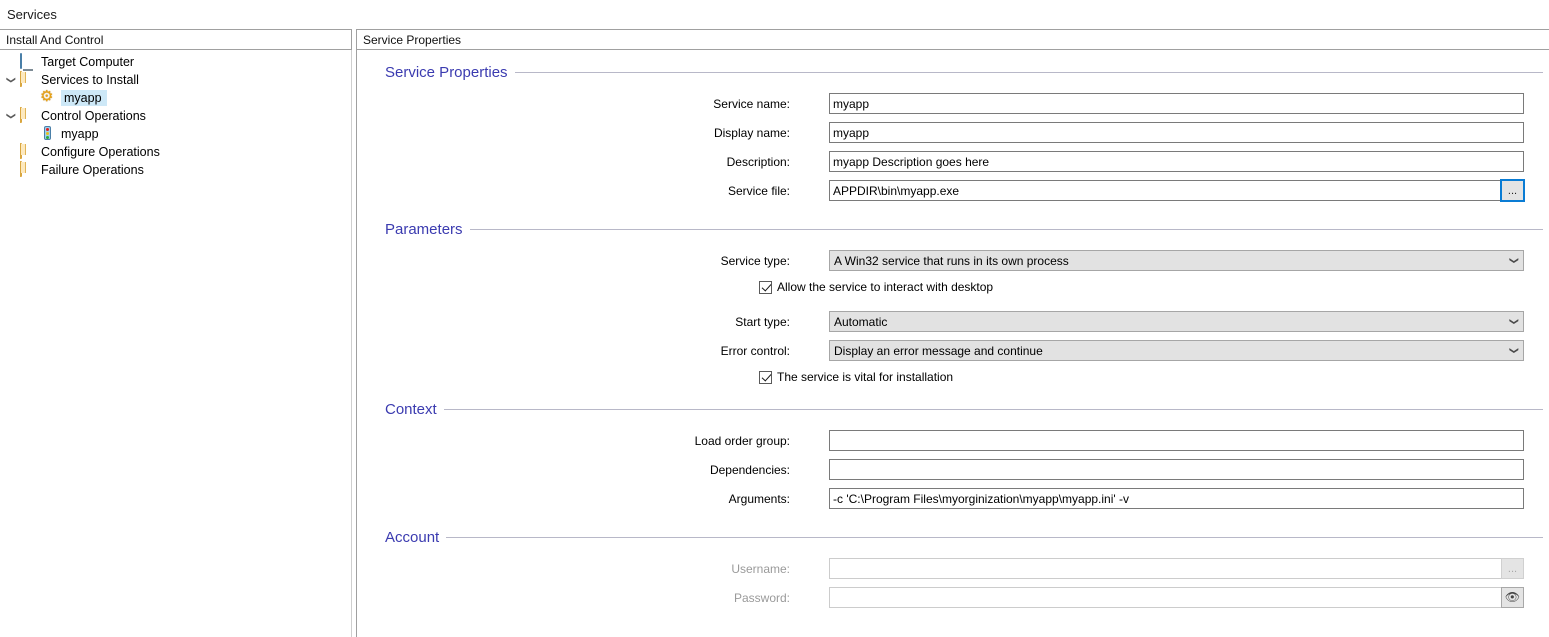 This screenshot has width=1549, height=637. I want to click on field-row-dependencies: Dependencies:, so click(953, 469).